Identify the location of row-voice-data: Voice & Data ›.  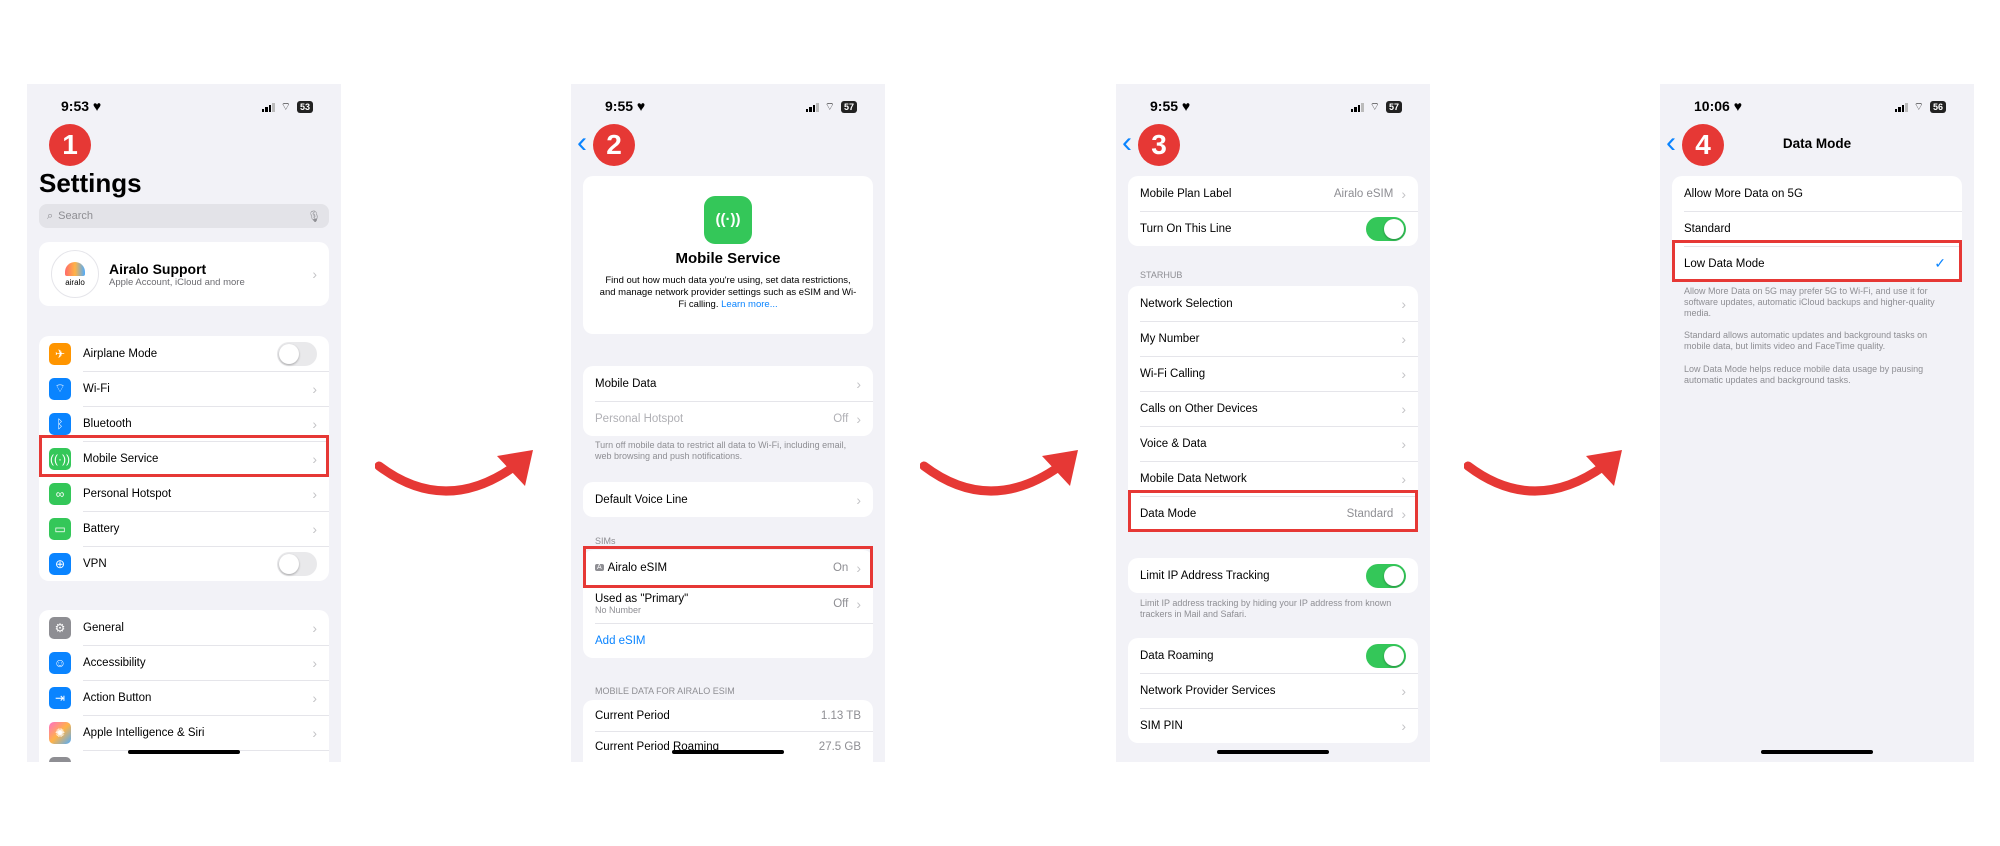
(1273, 443).